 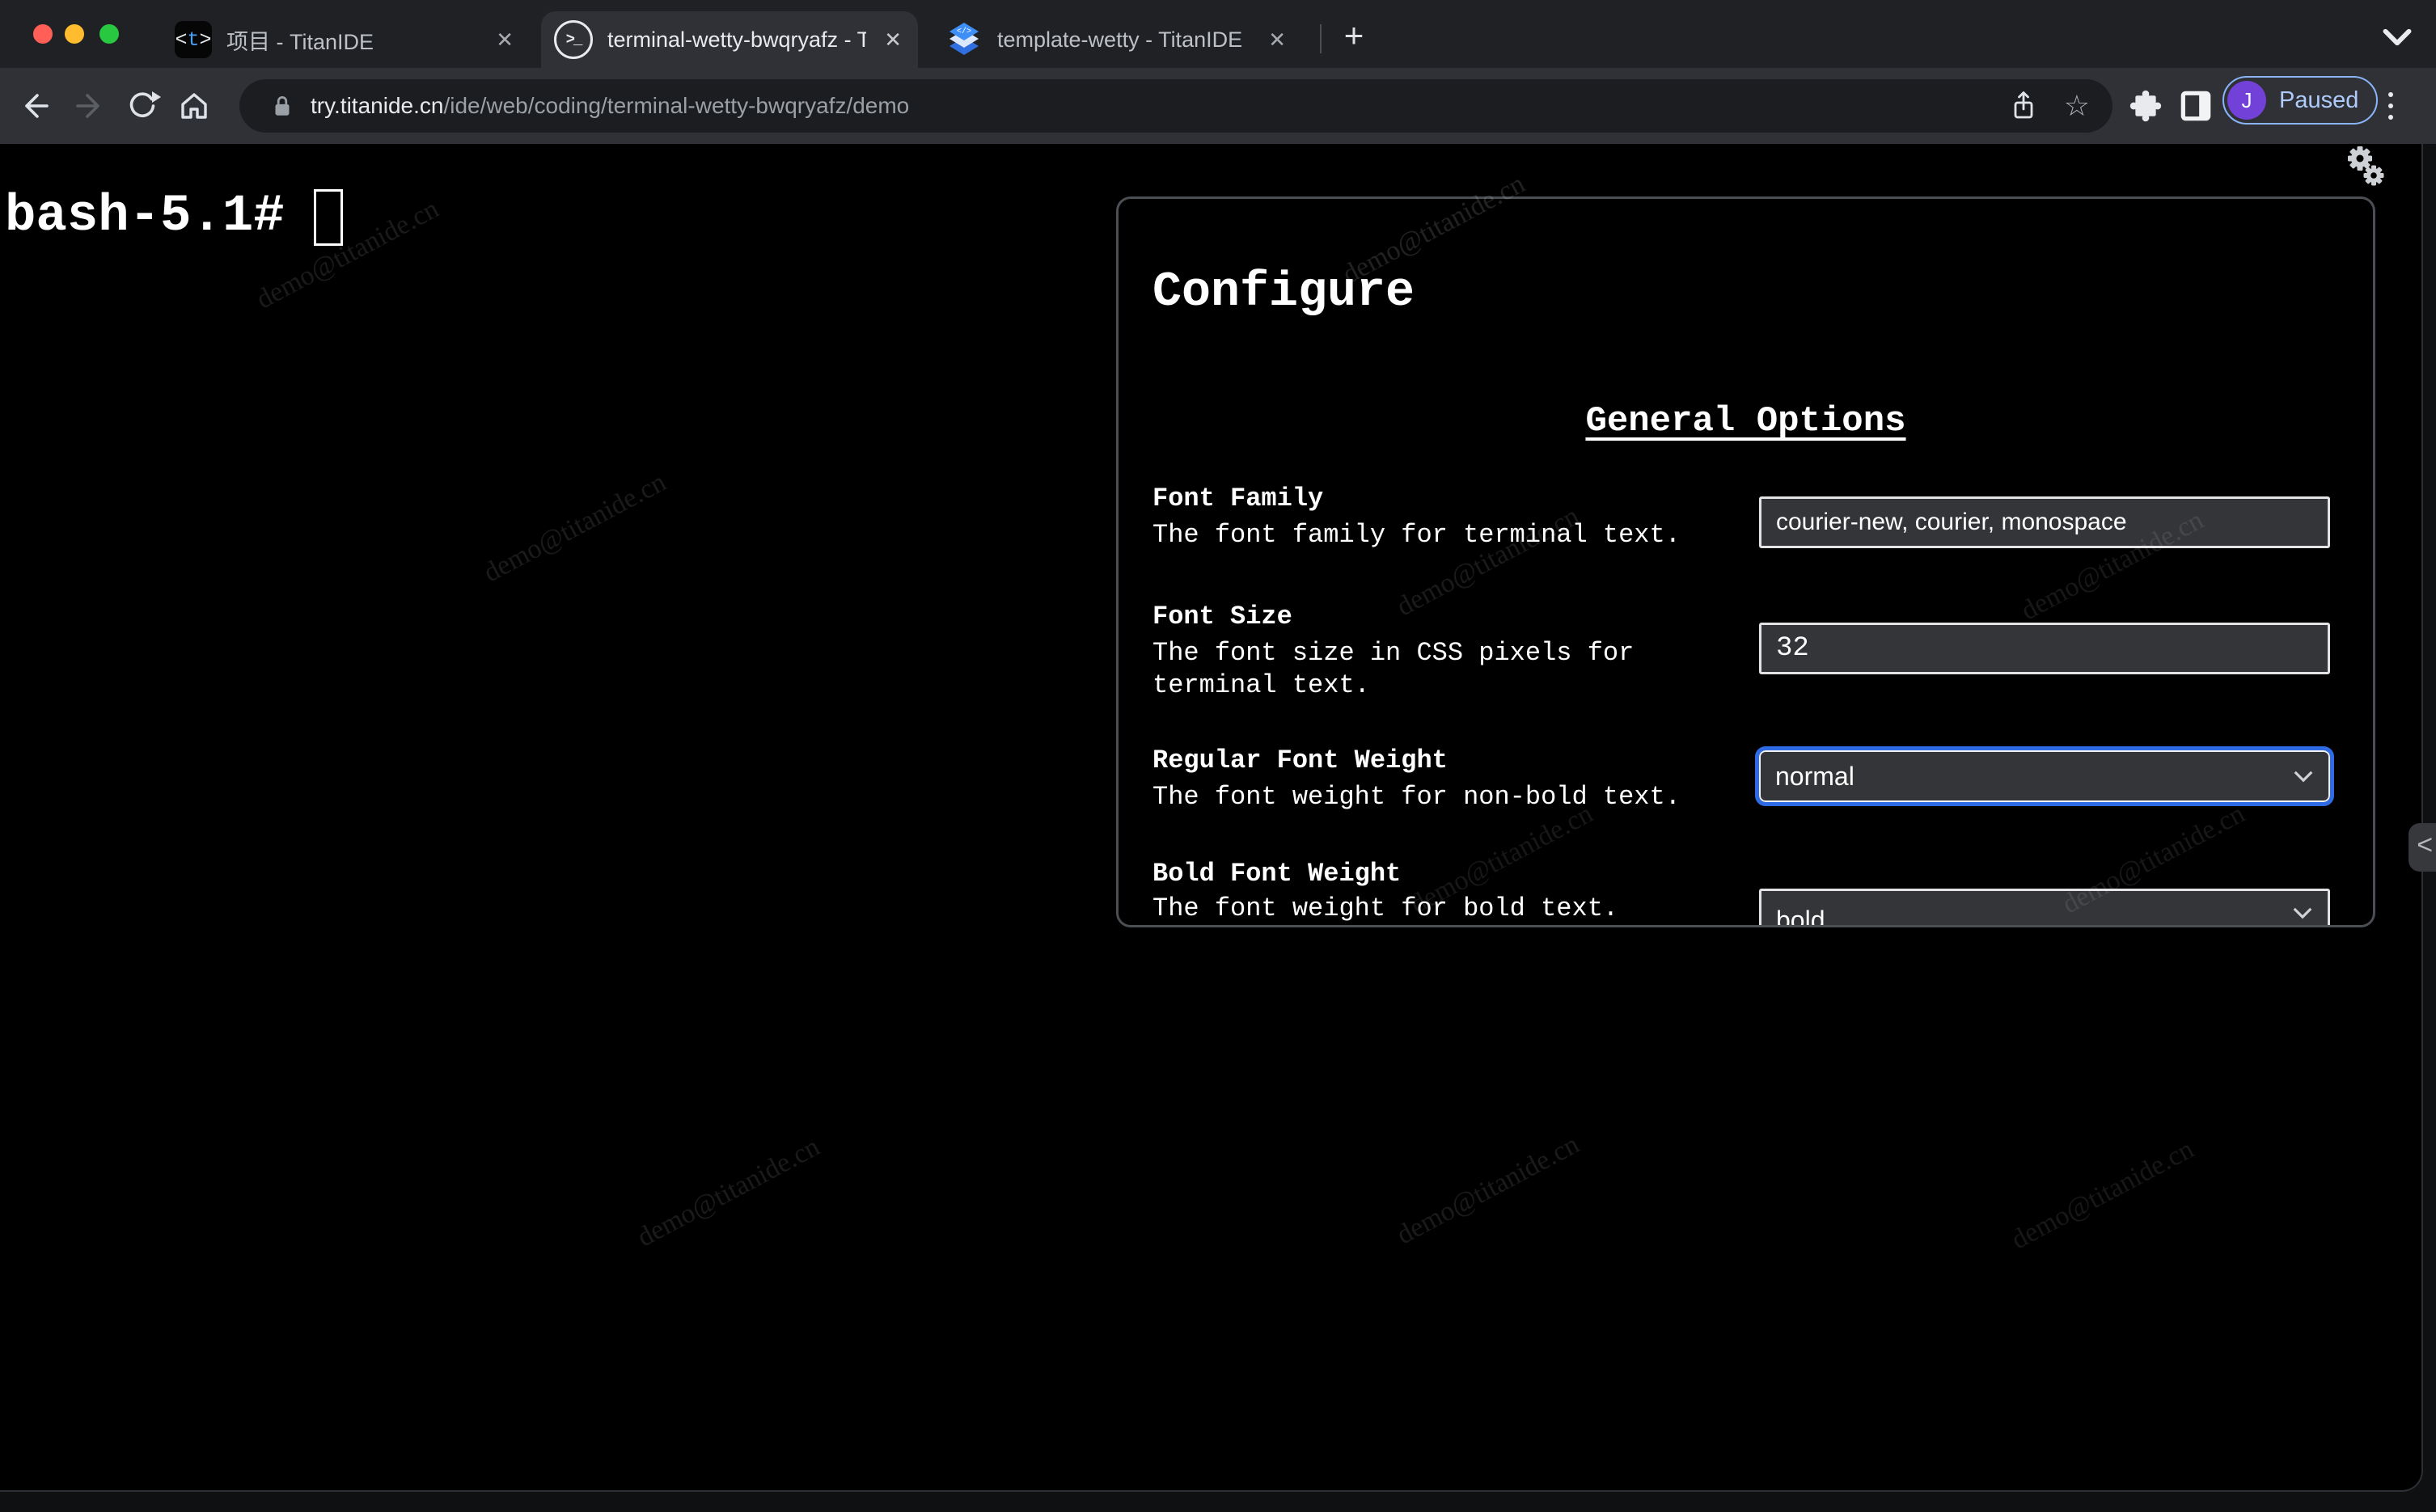 I want to click on lock-icon, so click(x=282, y=106).